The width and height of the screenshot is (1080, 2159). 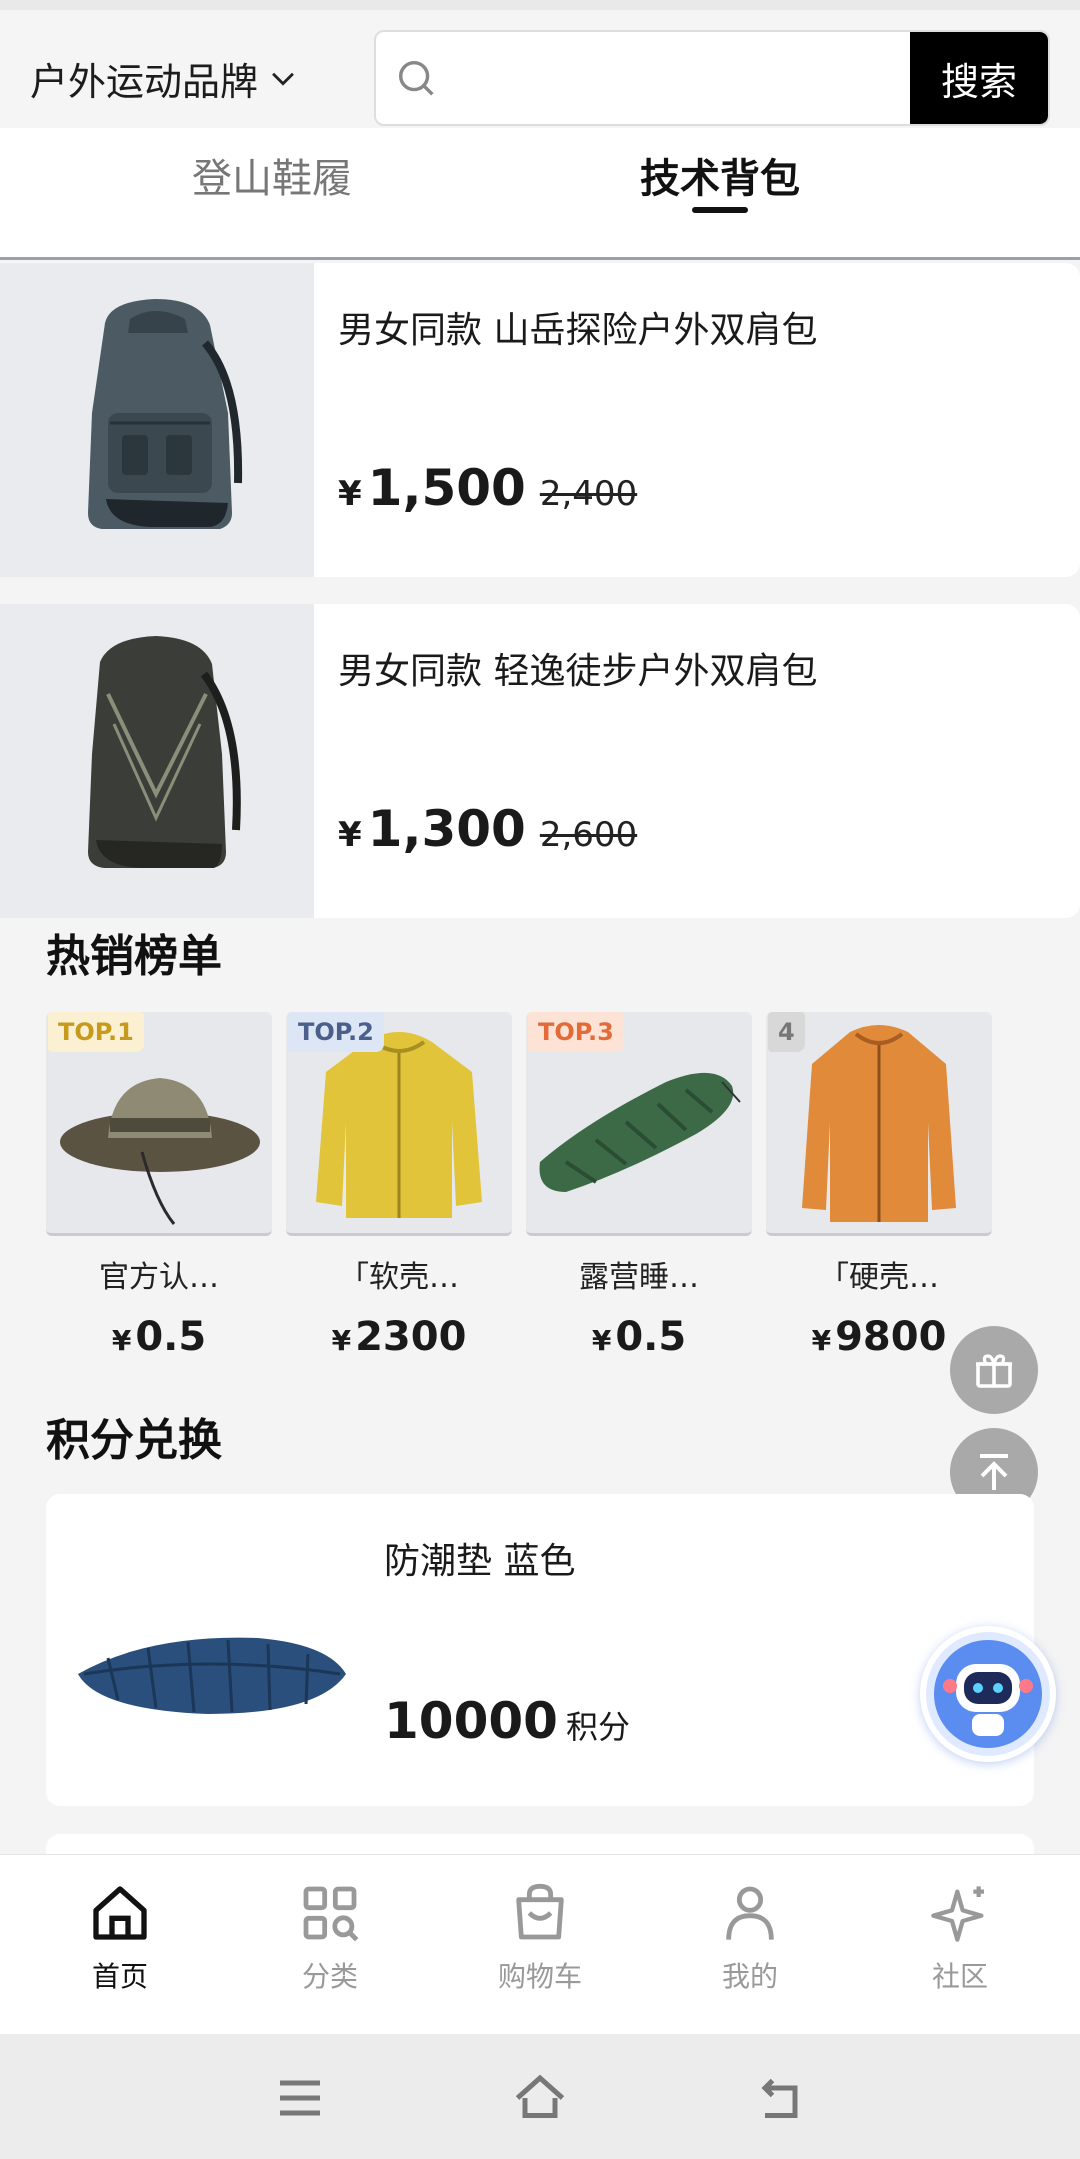 What do you see at coordinates (720, 210) in the screenshot?
I see `active-tab-indicator` at bounding box center [720, 210].